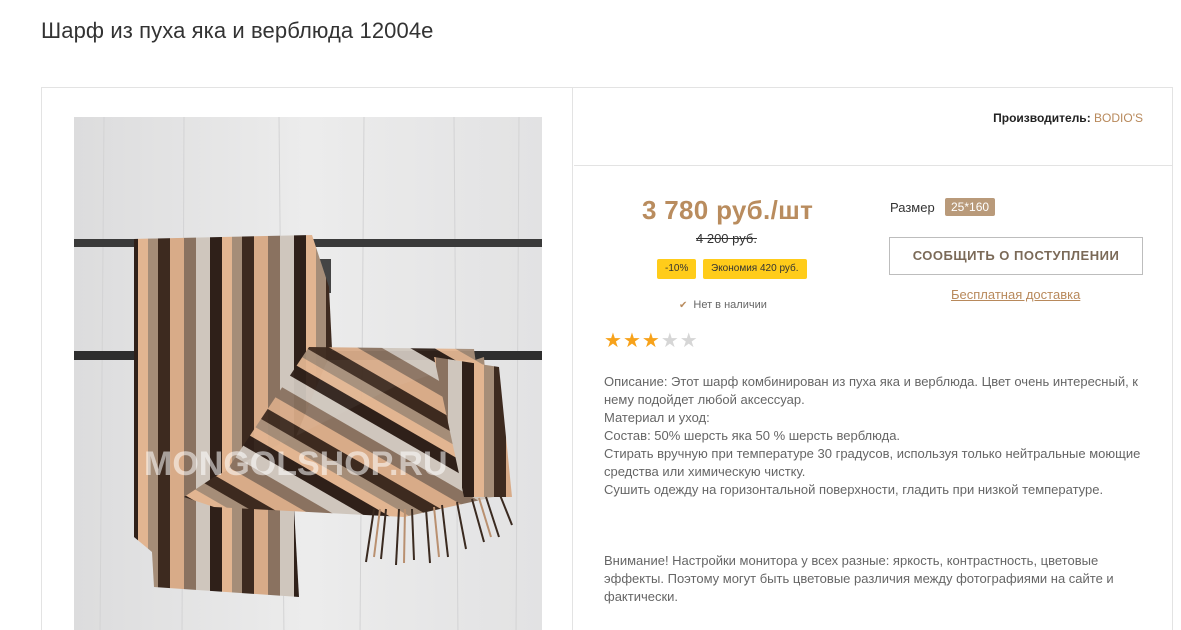  I want to click on stock-status: ✔ Нет в наличии, so click(723, 305).